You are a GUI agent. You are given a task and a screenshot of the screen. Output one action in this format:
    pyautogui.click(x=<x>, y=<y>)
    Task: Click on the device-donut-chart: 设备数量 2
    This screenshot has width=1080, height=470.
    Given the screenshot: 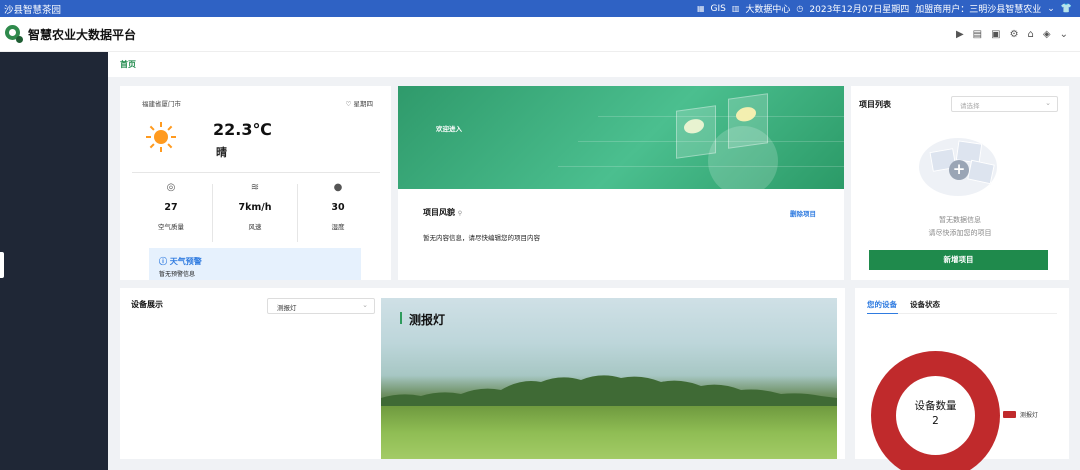 What is the action you would take?
    pyautogui.click(x=935, y=410)
    